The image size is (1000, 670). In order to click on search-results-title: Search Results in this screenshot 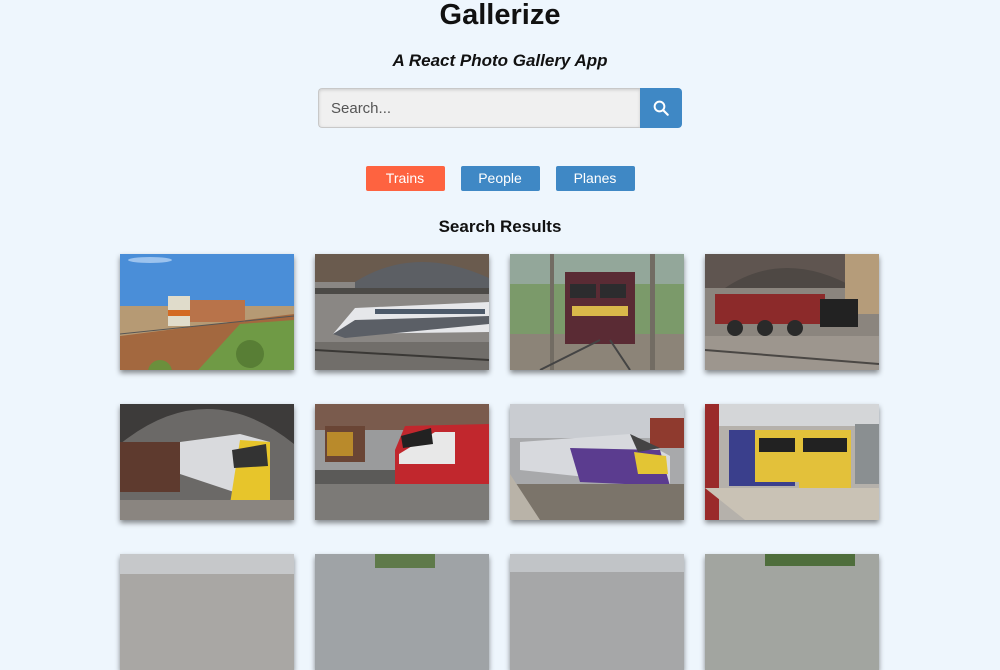, I will do `click(500, 226)`.